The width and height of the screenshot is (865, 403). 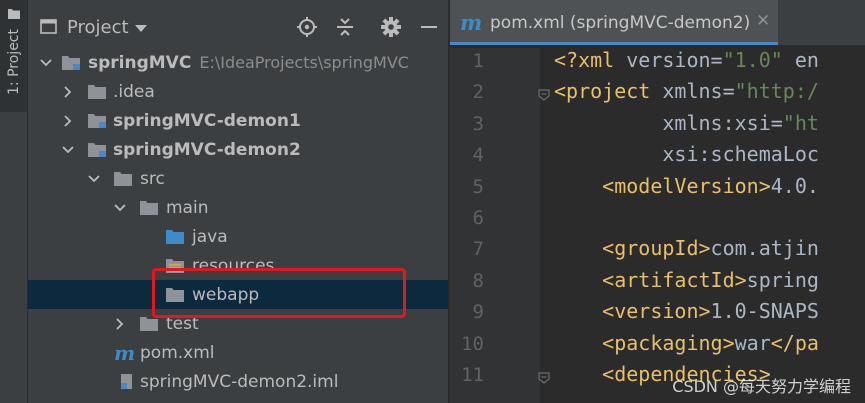 I want to click on line-number: 9, so click(x=478, y=312).